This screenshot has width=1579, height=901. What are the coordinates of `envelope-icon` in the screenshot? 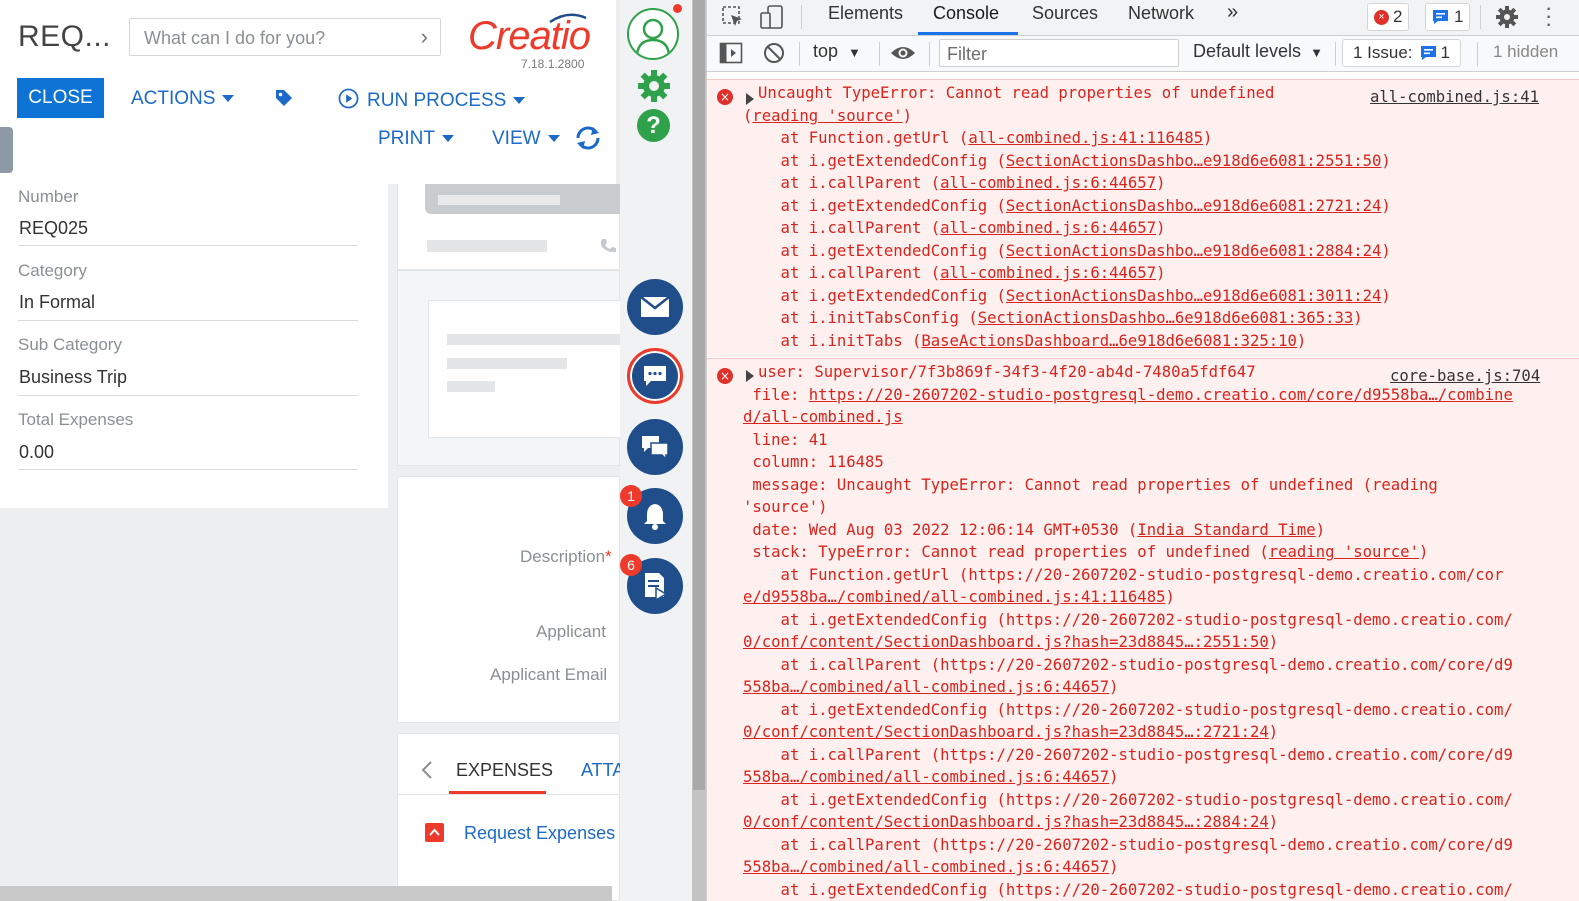 It's located at (655, 306).